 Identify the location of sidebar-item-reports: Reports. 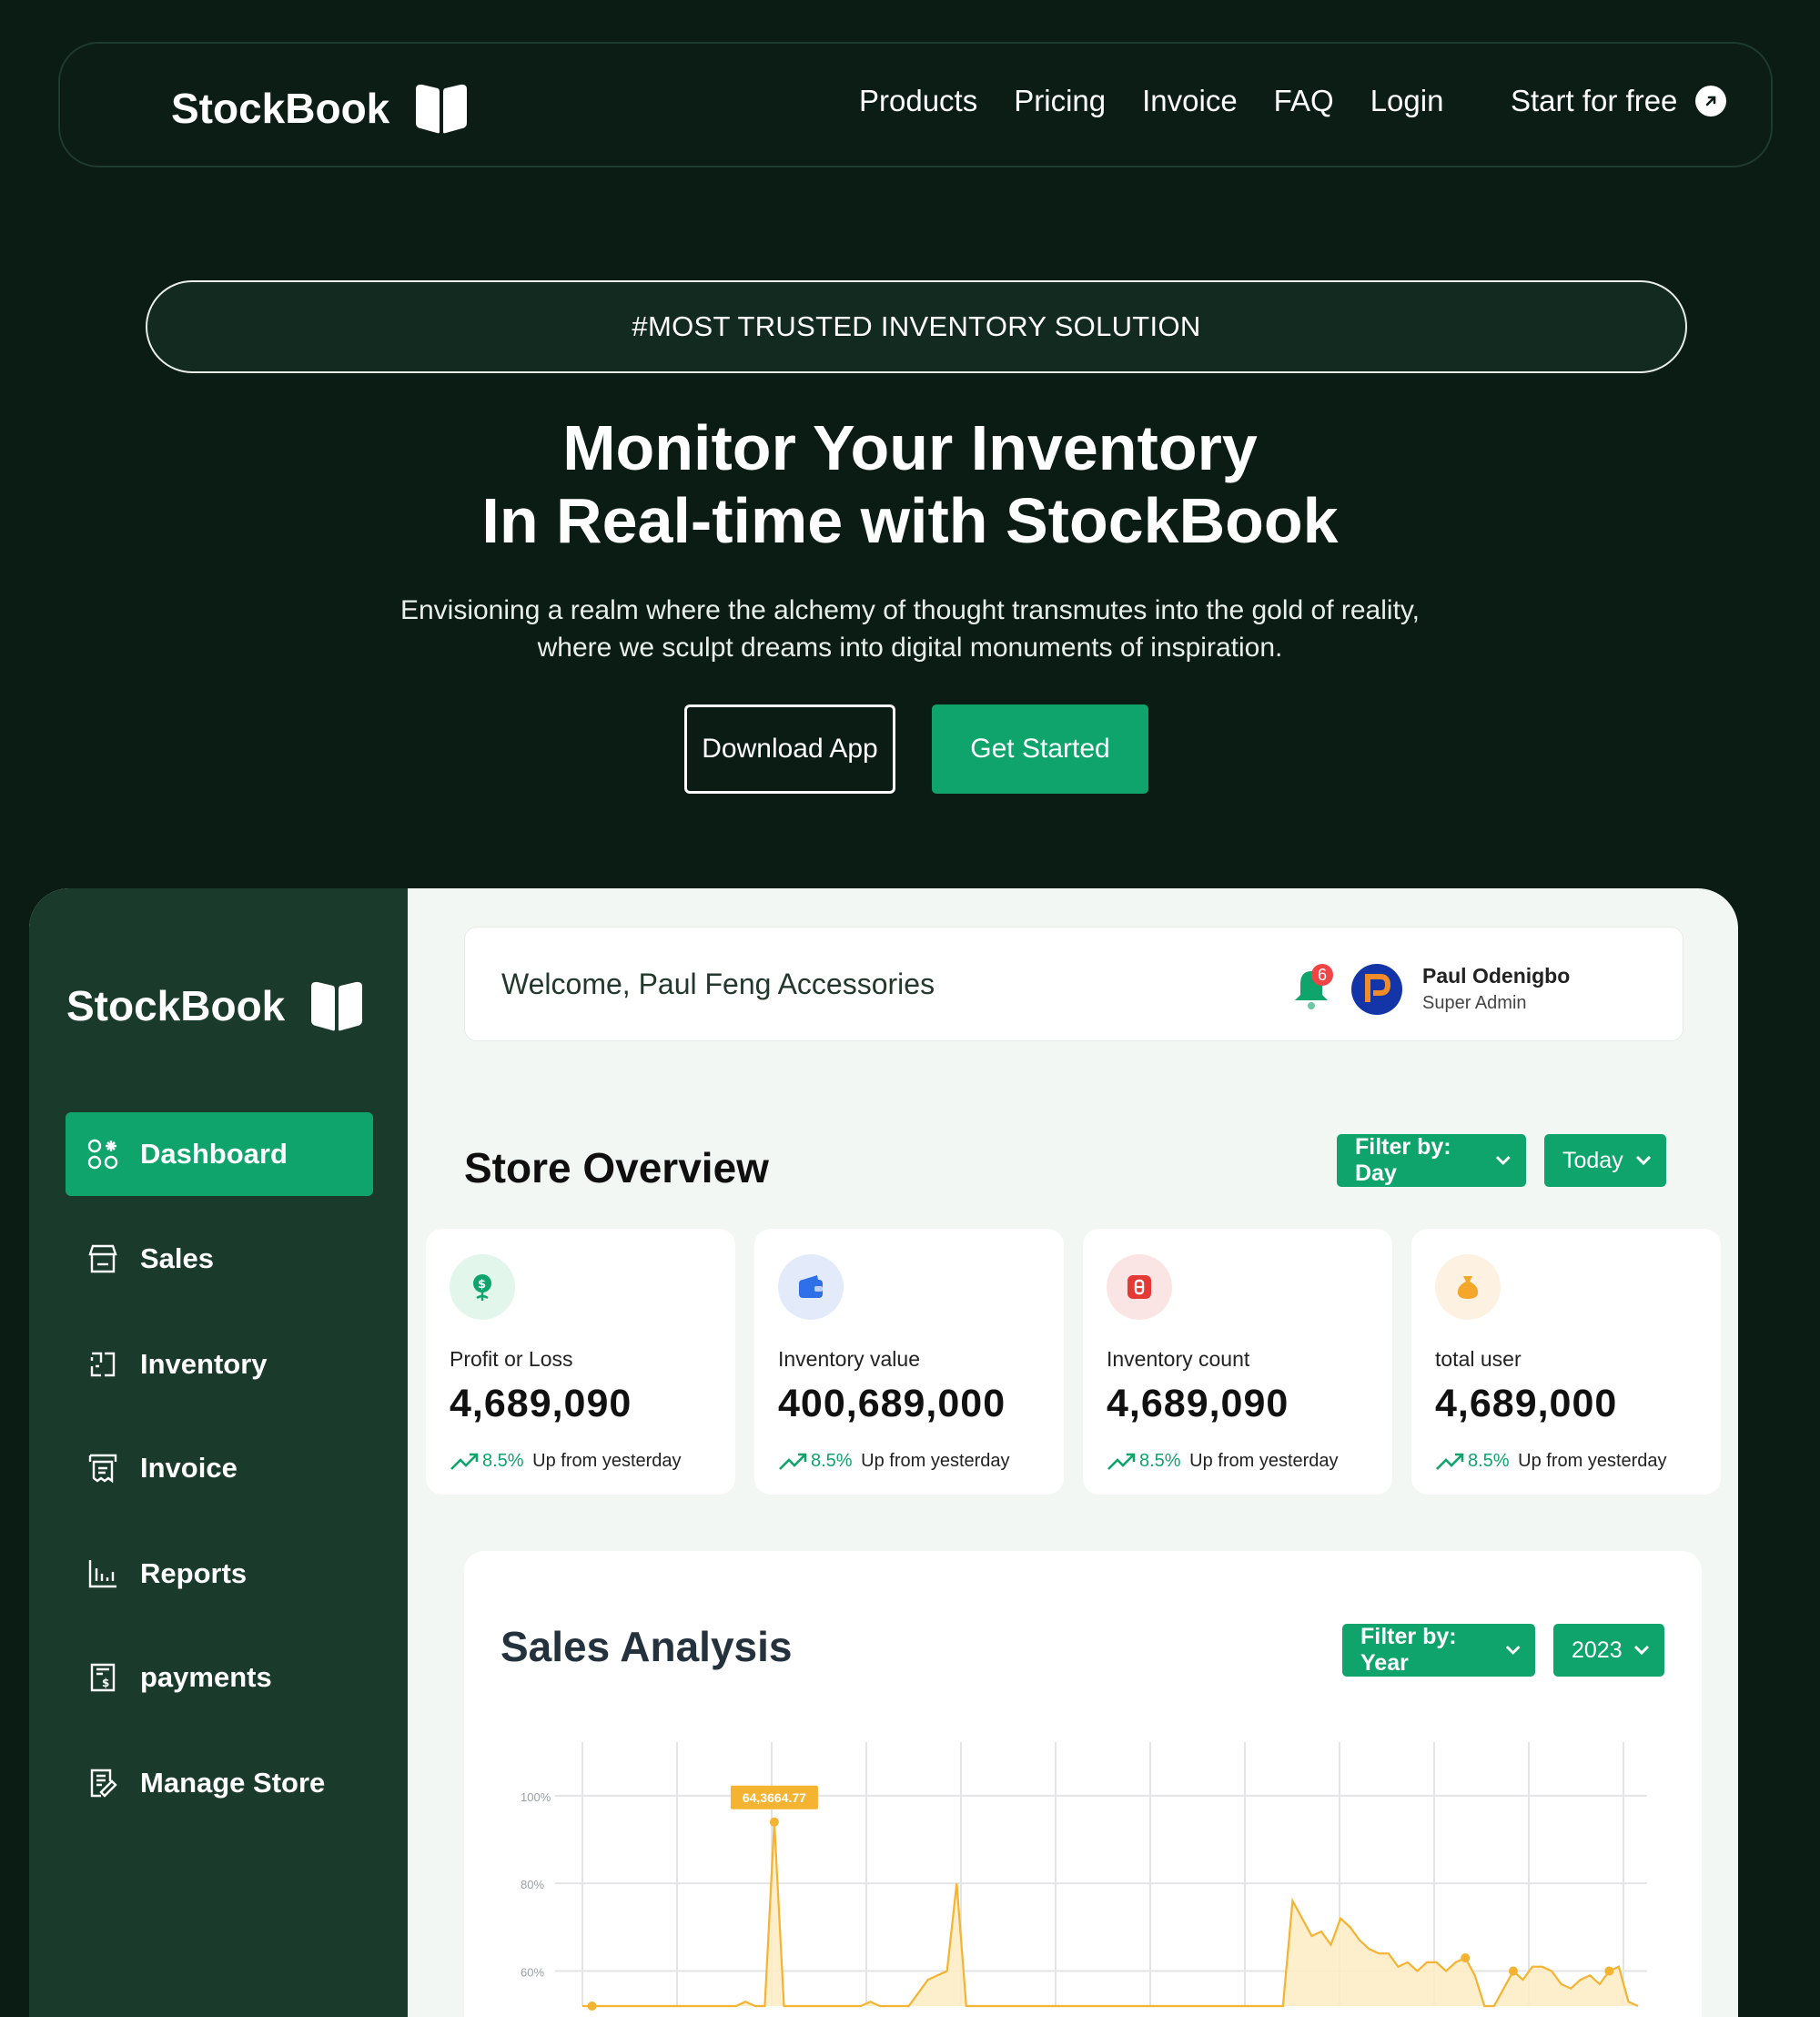
(220, 1574).